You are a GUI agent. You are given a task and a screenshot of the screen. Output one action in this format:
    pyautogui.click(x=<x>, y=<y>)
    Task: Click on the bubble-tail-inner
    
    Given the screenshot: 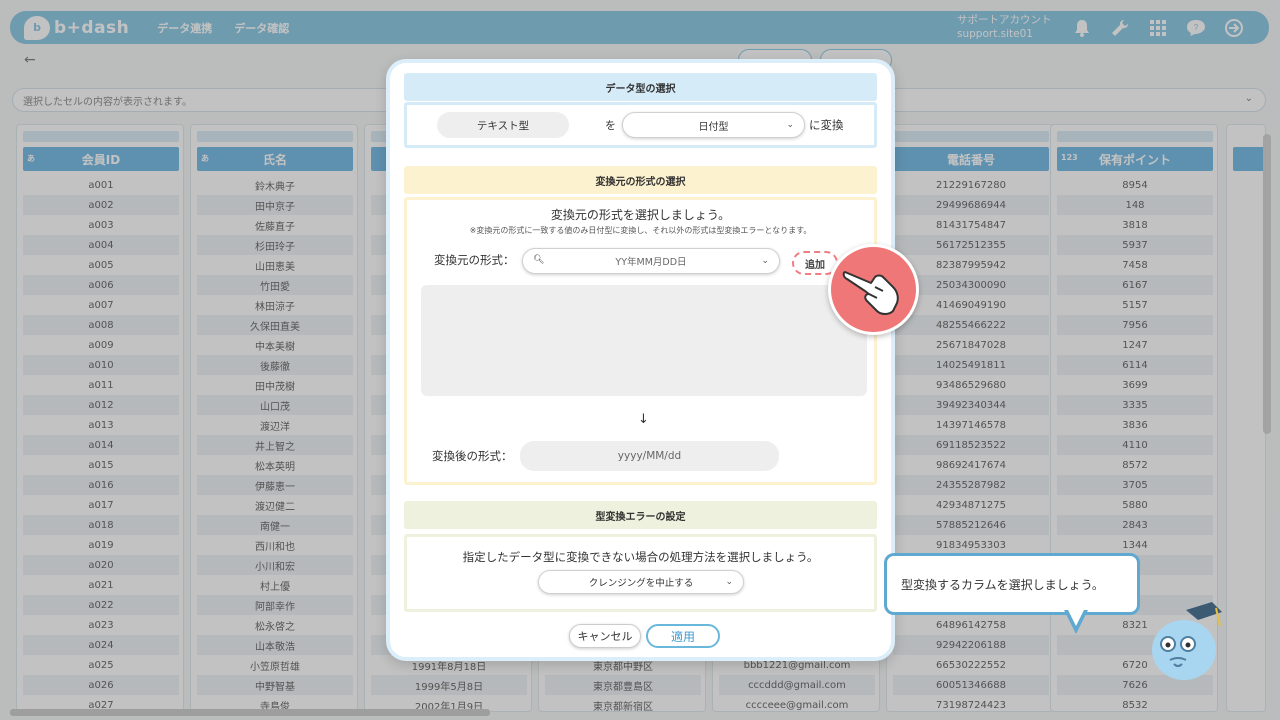 What is the action you would take?
    pyautogui.click(x=1076, y=618)
    